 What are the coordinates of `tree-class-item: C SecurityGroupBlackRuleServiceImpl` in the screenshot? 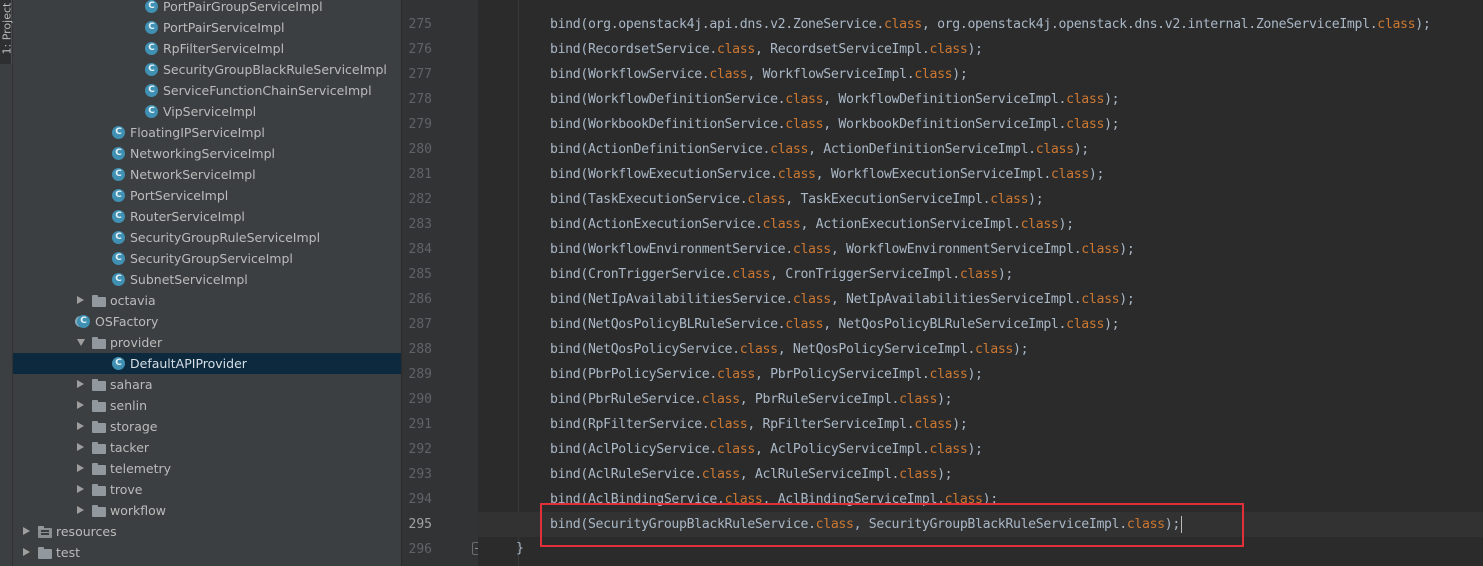 It's located at (207, 69).